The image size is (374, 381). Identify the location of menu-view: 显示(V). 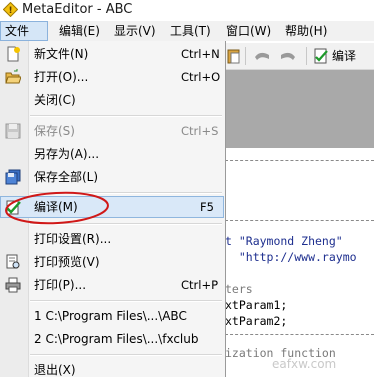
(135, 31).